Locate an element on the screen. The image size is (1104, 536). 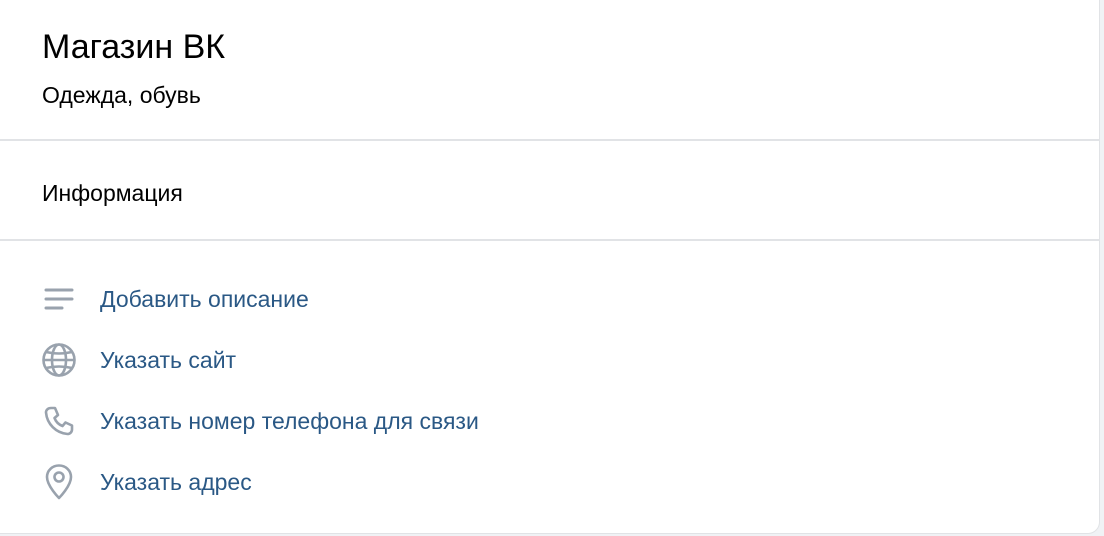
page-title: Магазин ВК is located at coordinates (134, 47).